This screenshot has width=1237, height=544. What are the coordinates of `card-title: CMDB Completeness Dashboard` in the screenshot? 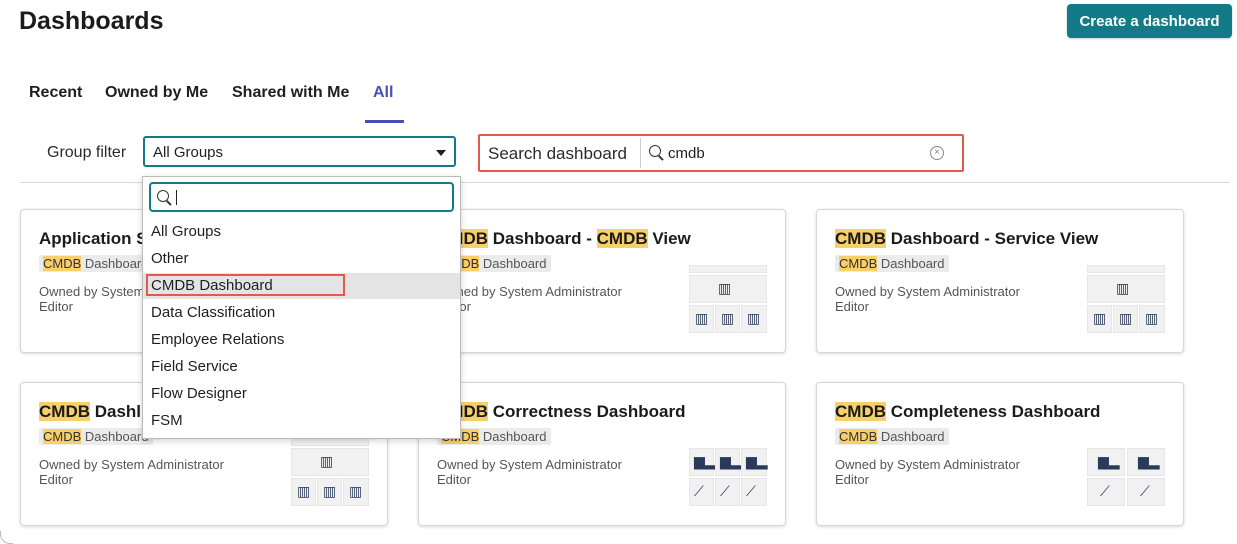 It's located at (967, 412).